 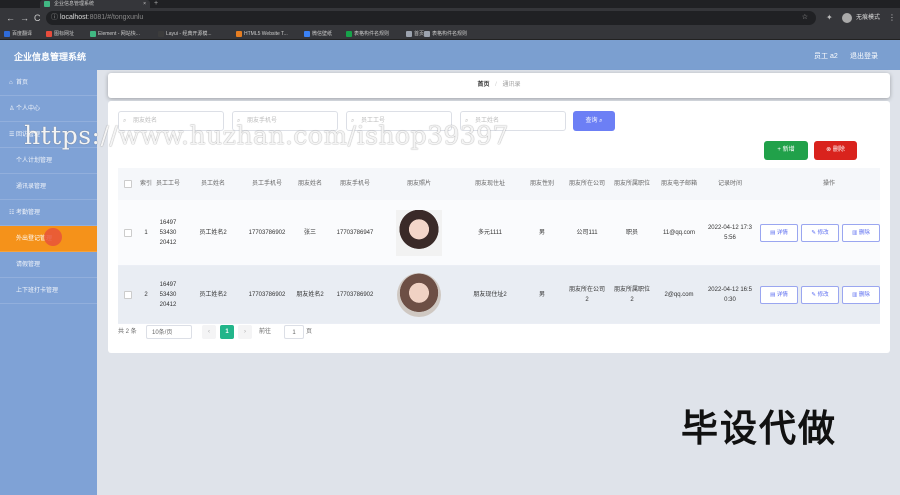 I want to click on profile-button: 无痕模式, so click(x=861, y=18).